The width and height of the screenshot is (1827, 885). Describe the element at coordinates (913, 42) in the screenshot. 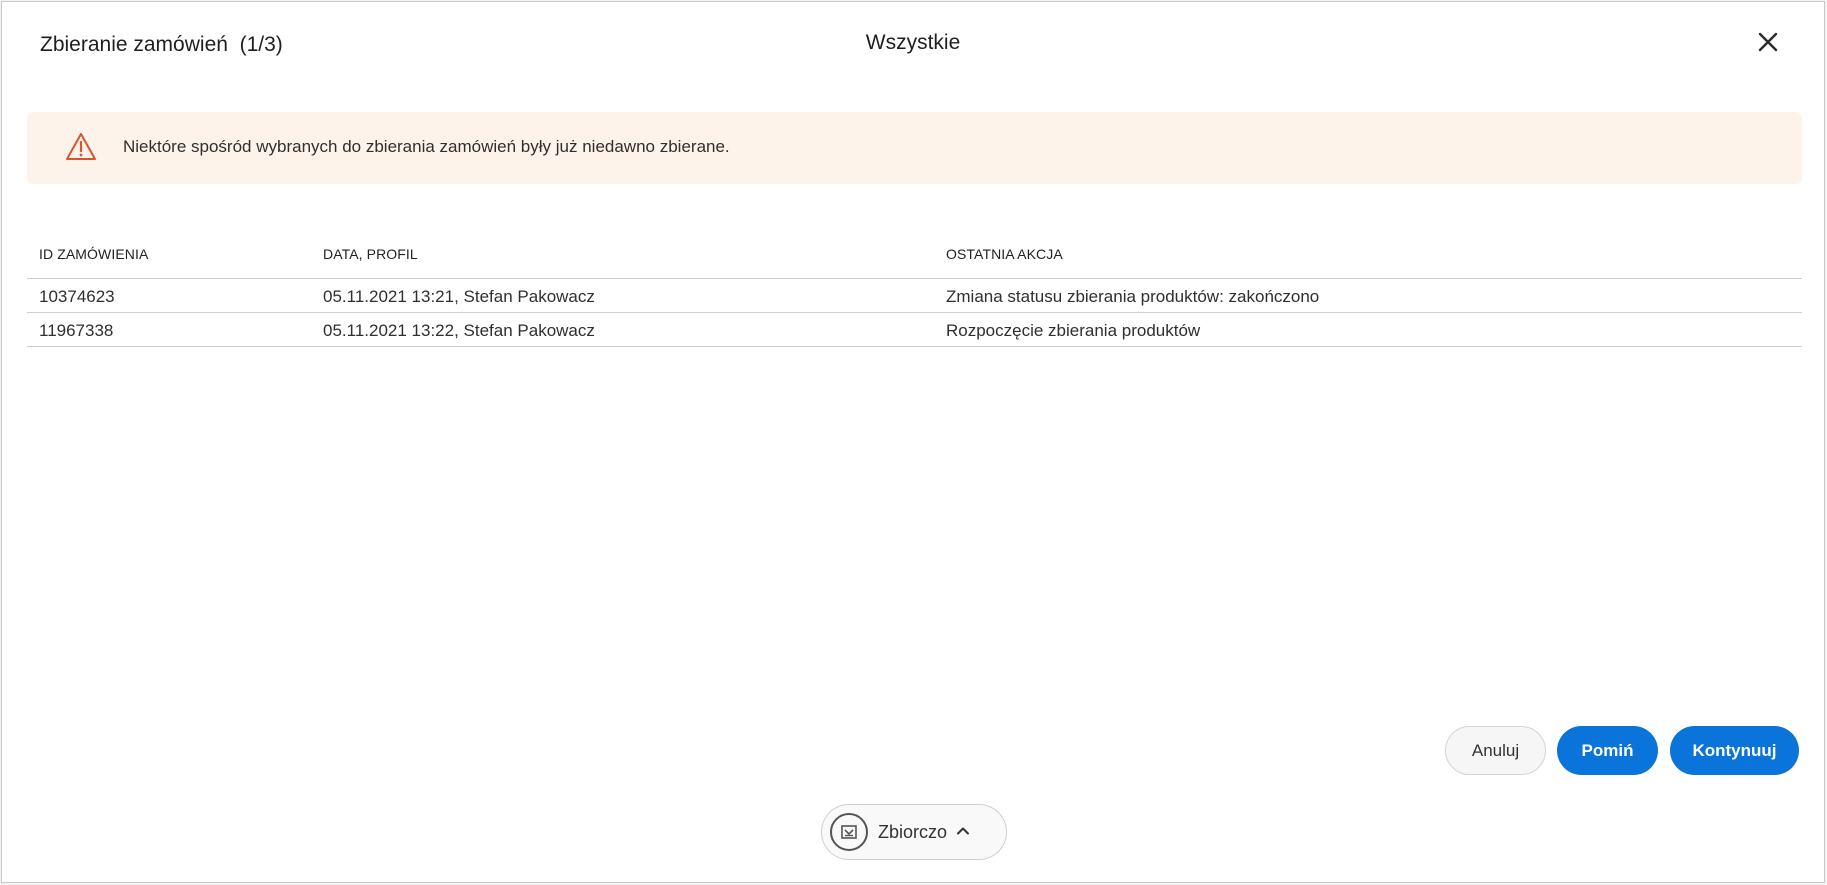

I see `filter-label: Wszystkie` at that location.